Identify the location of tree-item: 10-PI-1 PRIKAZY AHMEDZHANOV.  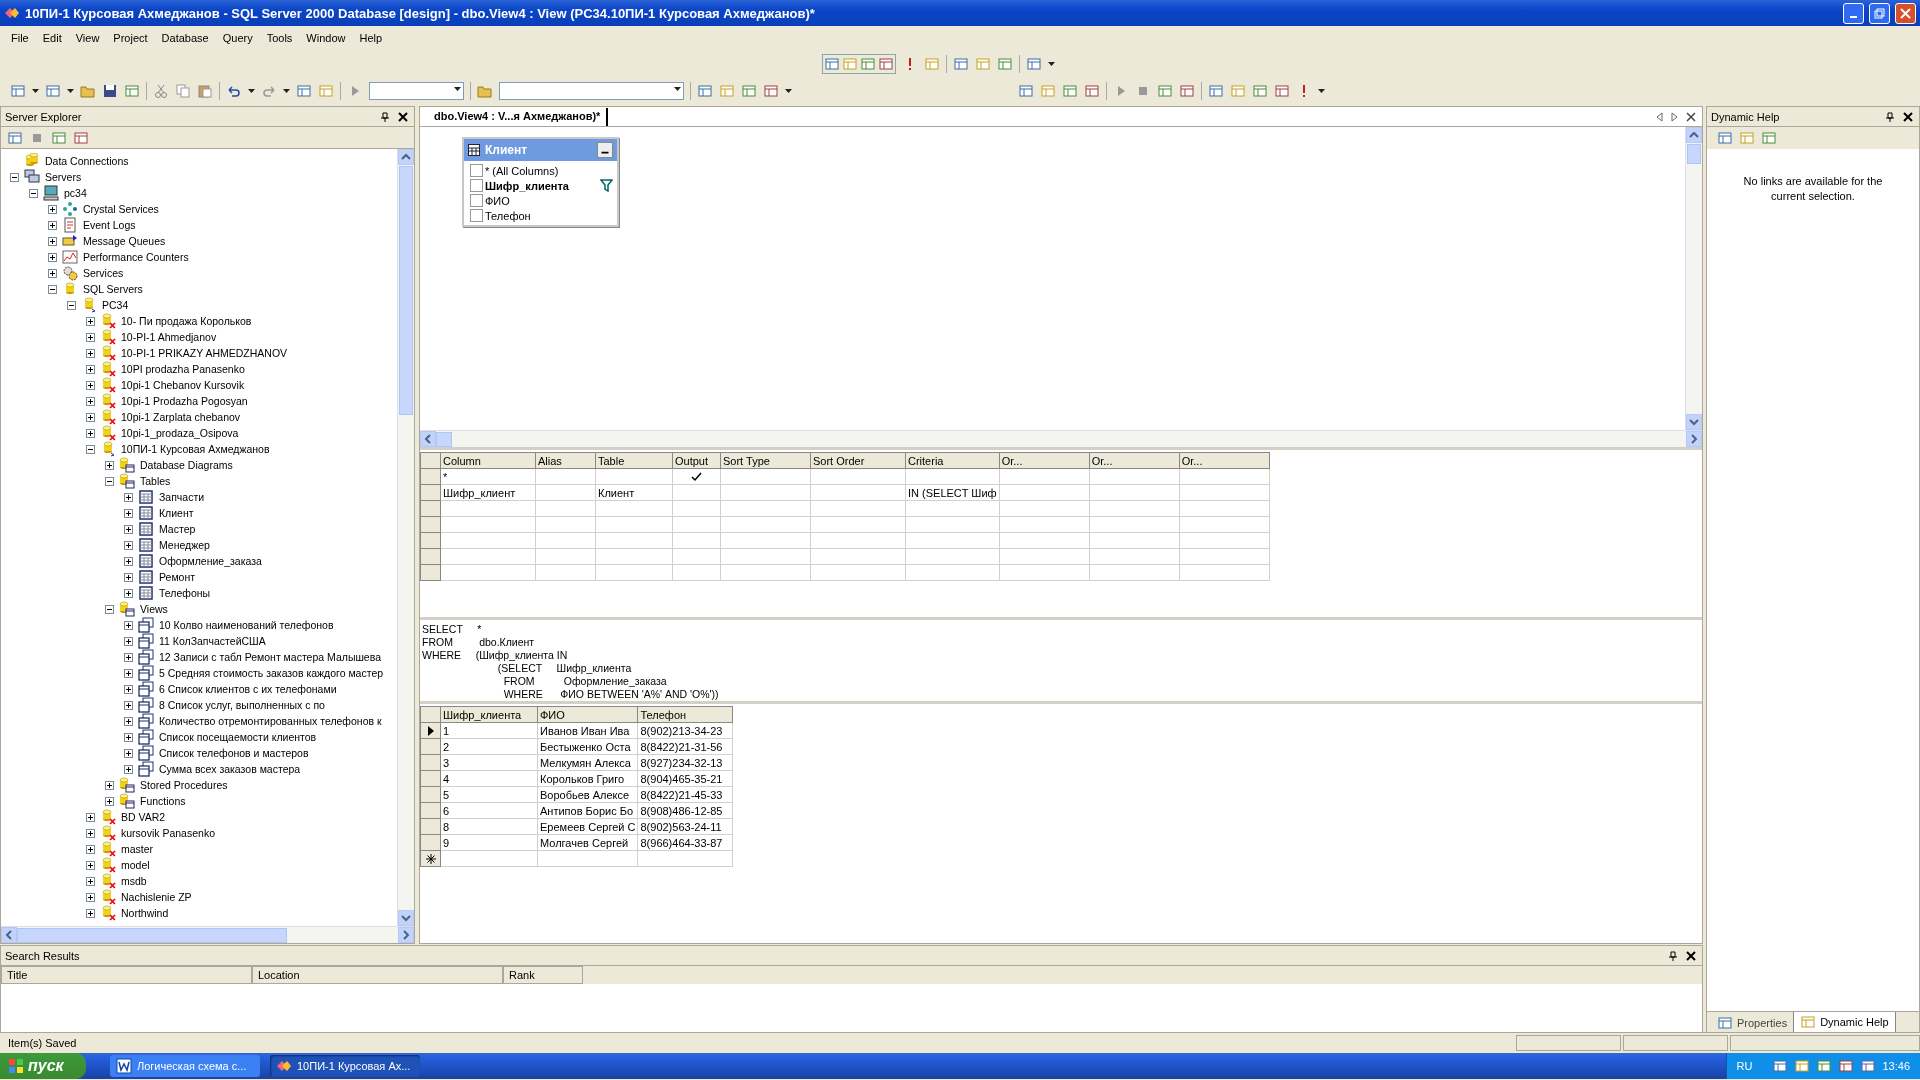
(204, 353).